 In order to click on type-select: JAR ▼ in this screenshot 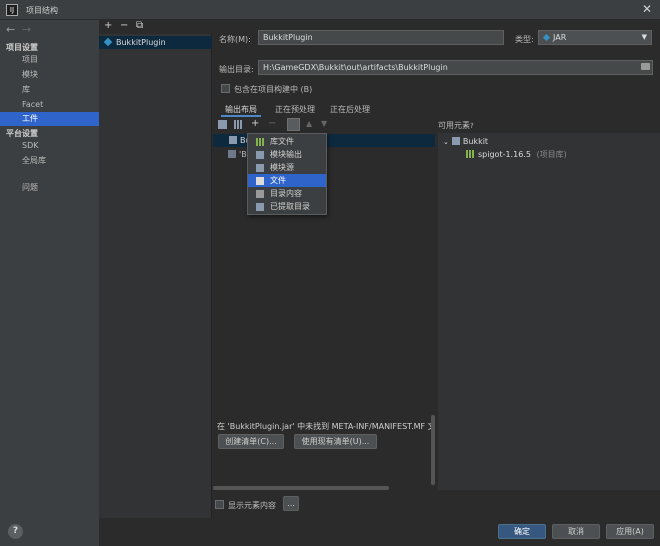, I will do `click(595, 37)`.